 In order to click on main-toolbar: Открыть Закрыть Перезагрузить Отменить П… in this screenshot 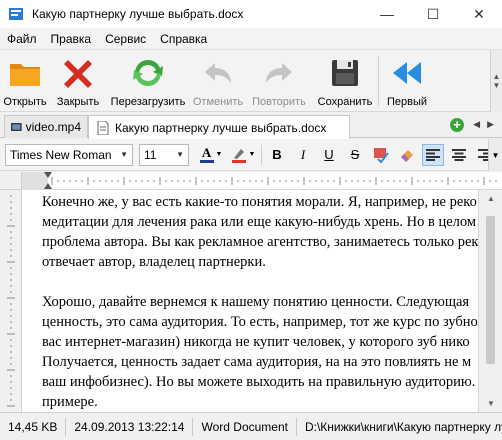, I will do `click(251, 81)`.